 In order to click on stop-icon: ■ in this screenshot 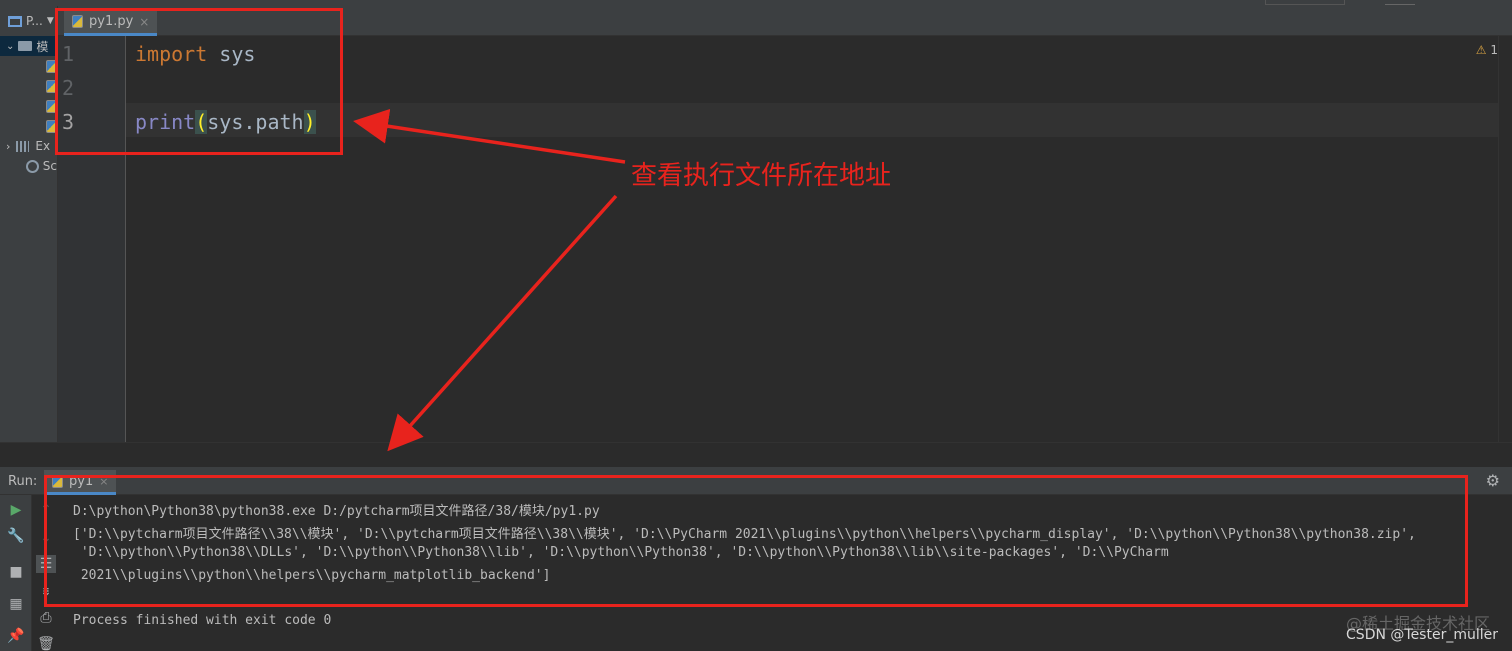, I will do `click(16, 572)`.